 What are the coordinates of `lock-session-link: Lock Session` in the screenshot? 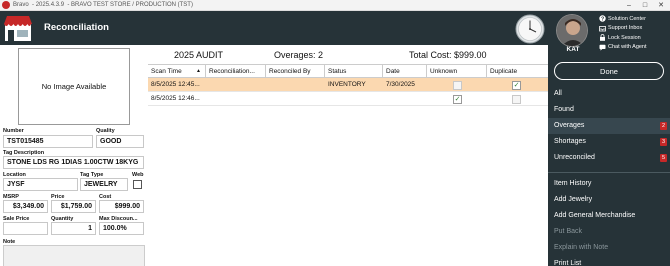 It's located at (623, 38).